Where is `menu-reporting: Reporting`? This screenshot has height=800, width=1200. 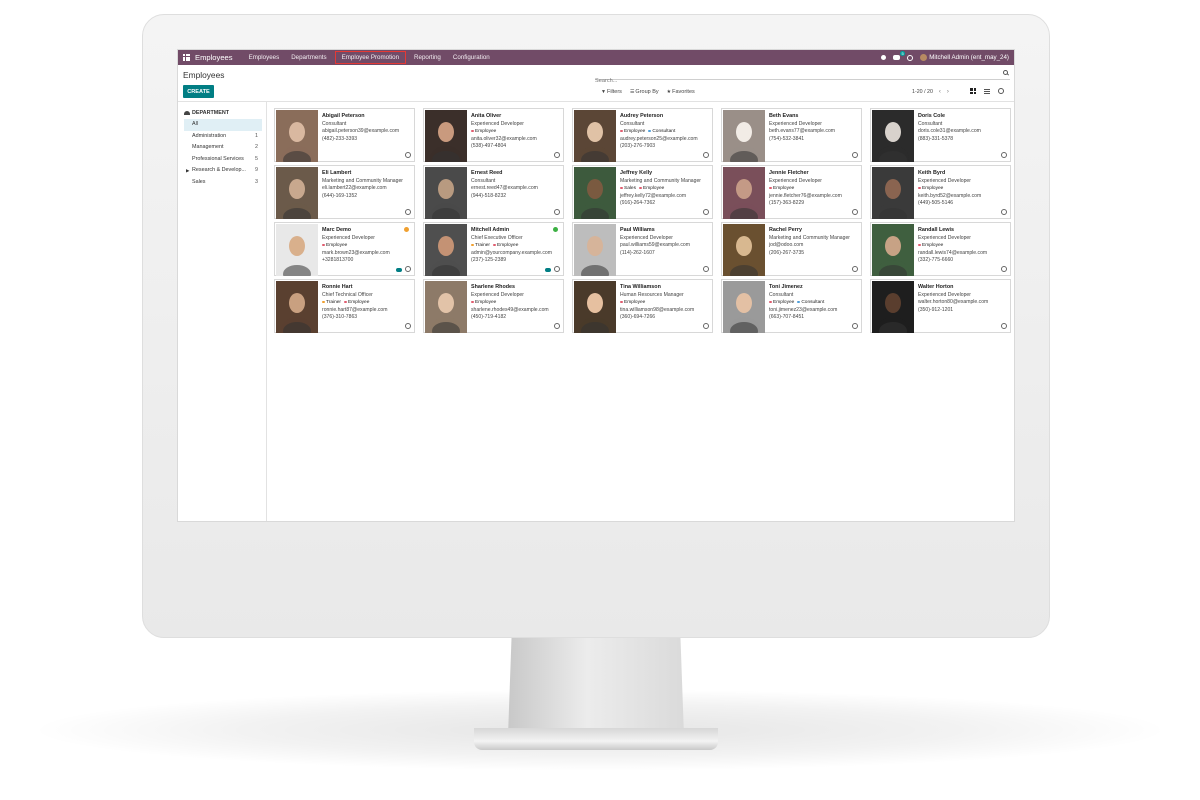 menu-reporting: Reporting is located at coordinates (427, 57).